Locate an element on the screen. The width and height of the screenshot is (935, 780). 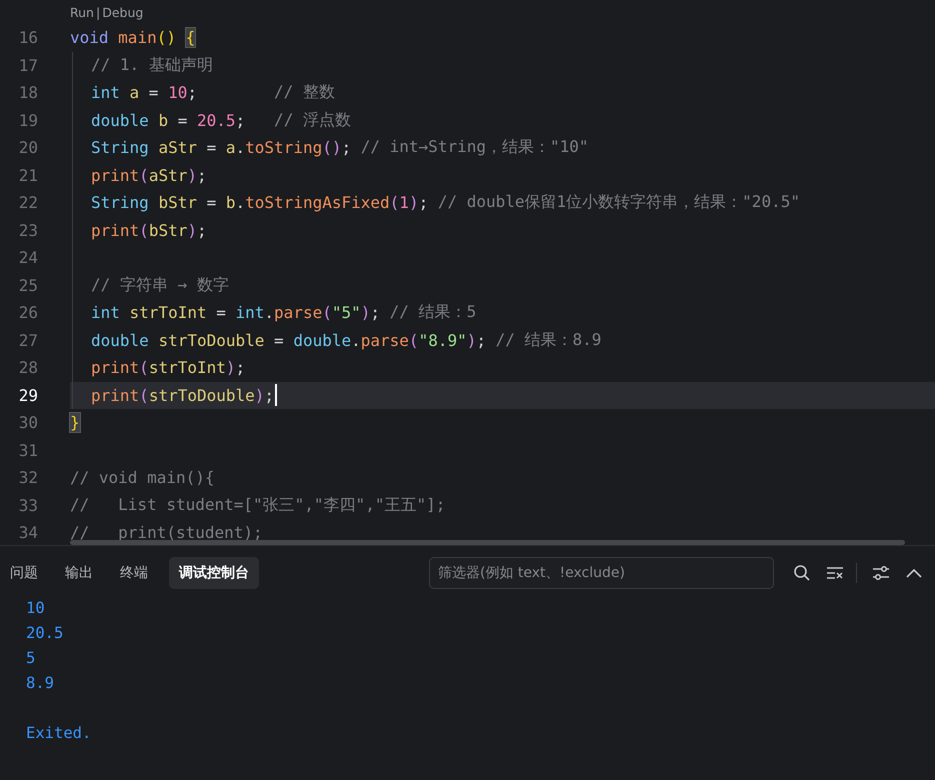
code-line: String aStr = a.toString(); // int→String，结果："10" is located at coordinates (340, 148).